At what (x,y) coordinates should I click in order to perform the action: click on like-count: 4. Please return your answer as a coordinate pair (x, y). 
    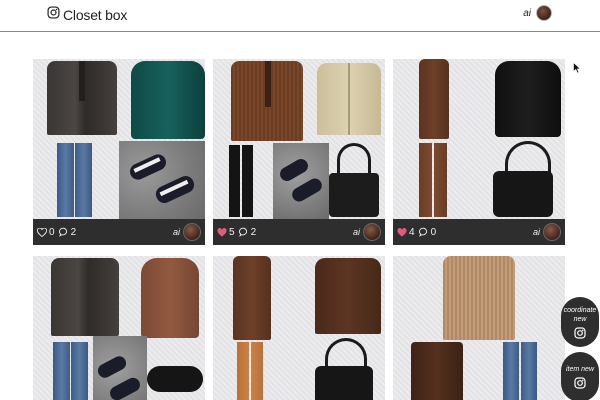
    Looking at the image, I should click on (412, 232).